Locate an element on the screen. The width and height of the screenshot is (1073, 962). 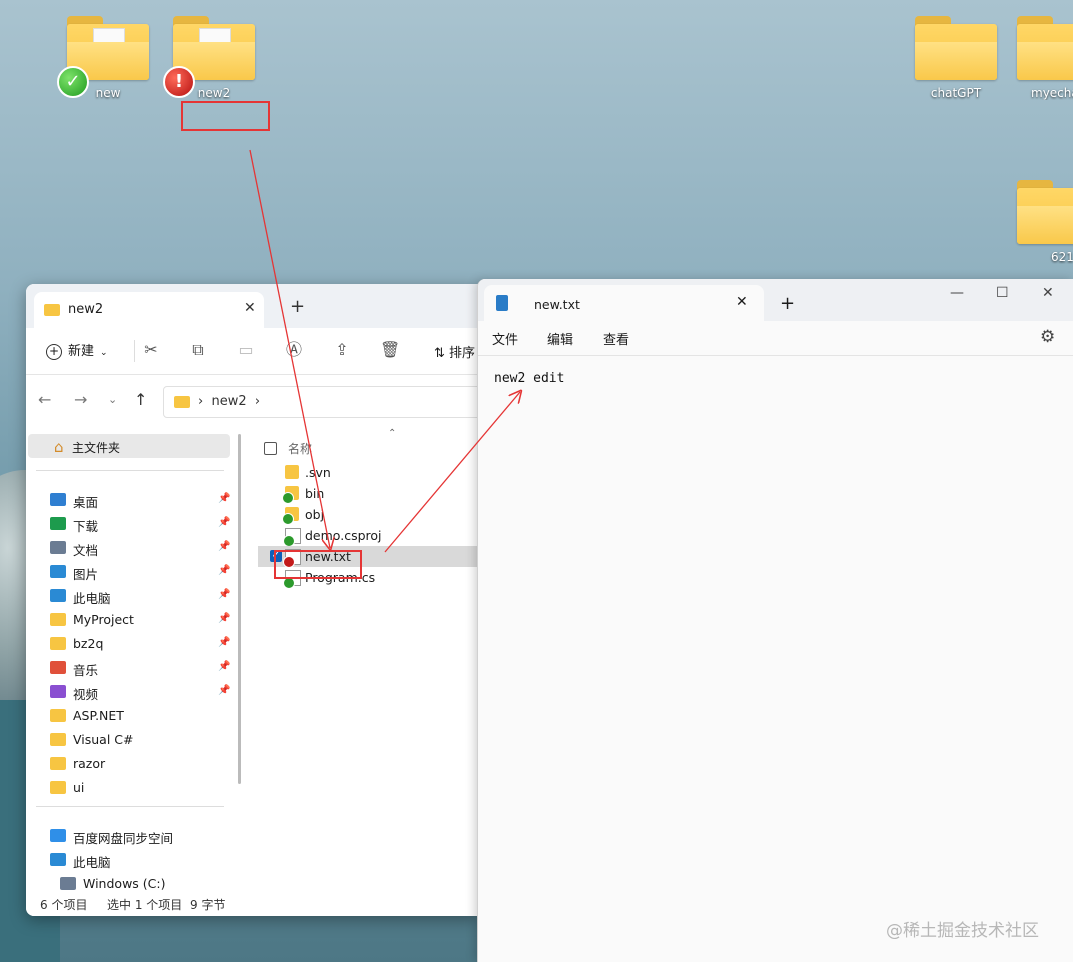
menu-file: 文件 is located at coordinates (505, 338).